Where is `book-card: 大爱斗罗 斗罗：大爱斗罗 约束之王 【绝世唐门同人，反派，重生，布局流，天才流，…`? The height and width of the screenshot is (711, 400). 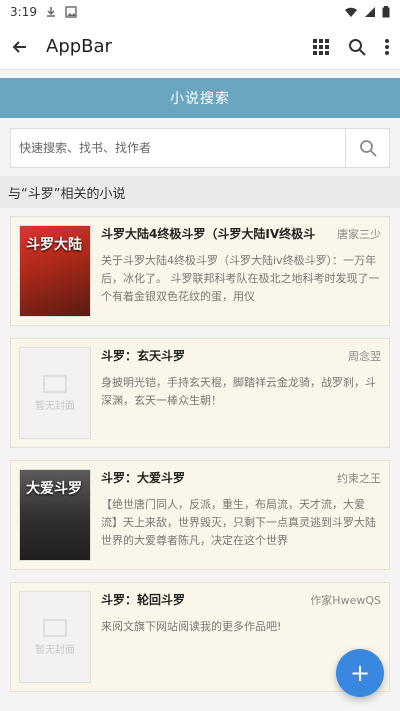 book-card: 大爱斗罗 斗罗：大爱斗罗 约束之王 【绝世唐门同人，反派，重生，布局流，天才流，… is located at coordinates (200, 515).